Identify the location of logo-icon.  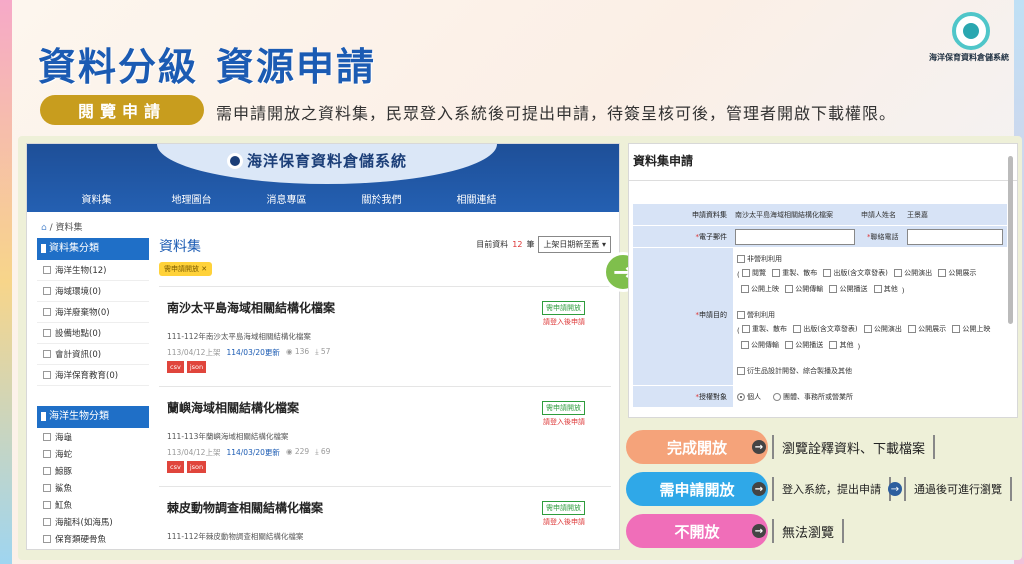
(971, 31).